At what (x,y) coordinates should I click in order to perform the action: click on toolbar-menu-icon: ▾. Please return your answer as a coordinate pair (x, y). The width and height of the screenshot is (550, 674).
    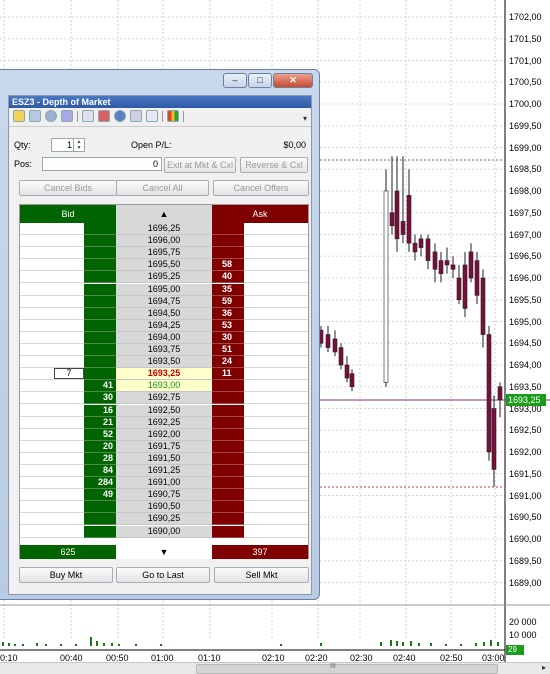
    Looking at the image, I should click on (305, 118).